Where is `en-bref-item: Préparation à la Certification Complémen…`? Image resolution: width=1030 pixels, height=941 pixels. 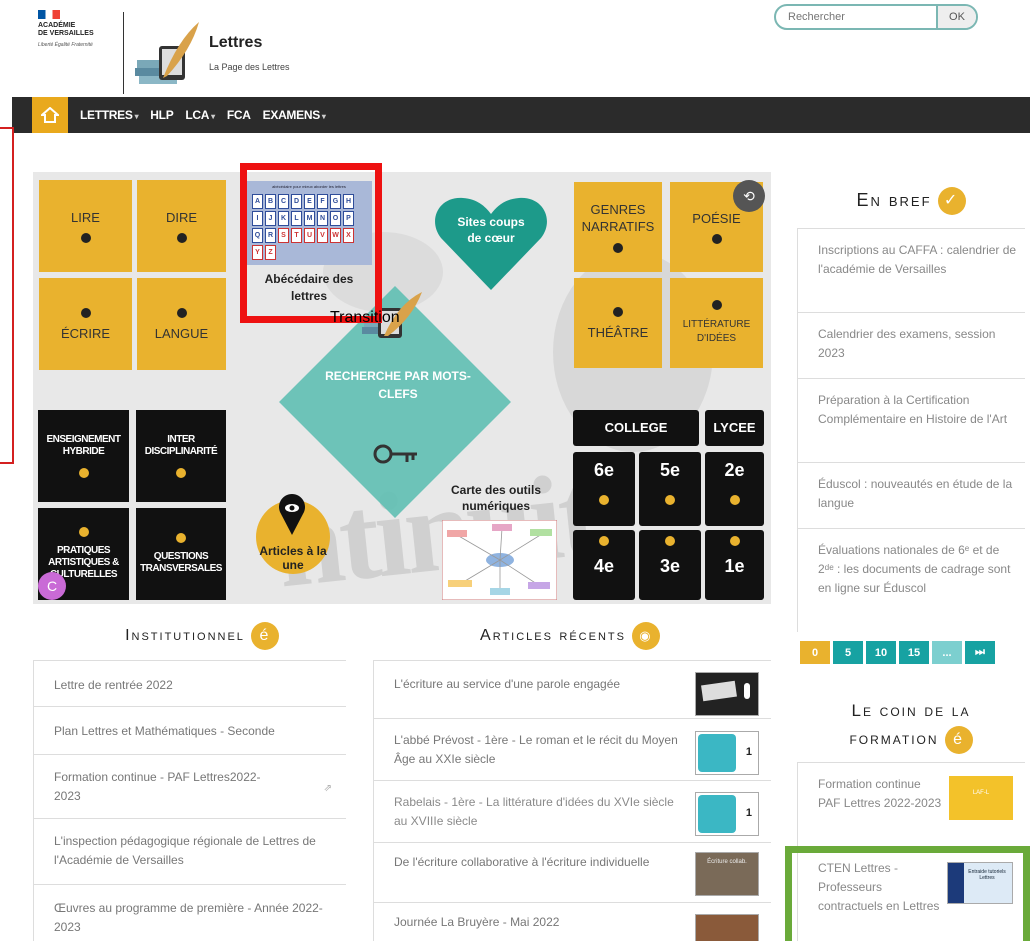 en-bref-item: Préparation à la Certification Complémen… is located at coordinates (911, 420).